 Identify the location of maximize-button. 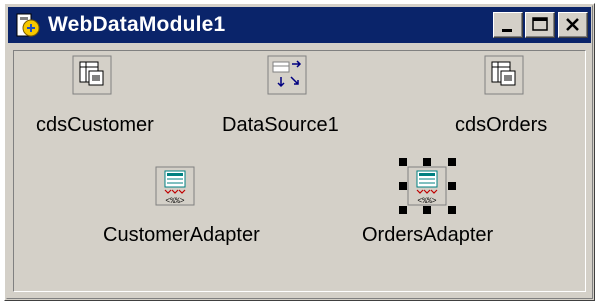
(540, 25).